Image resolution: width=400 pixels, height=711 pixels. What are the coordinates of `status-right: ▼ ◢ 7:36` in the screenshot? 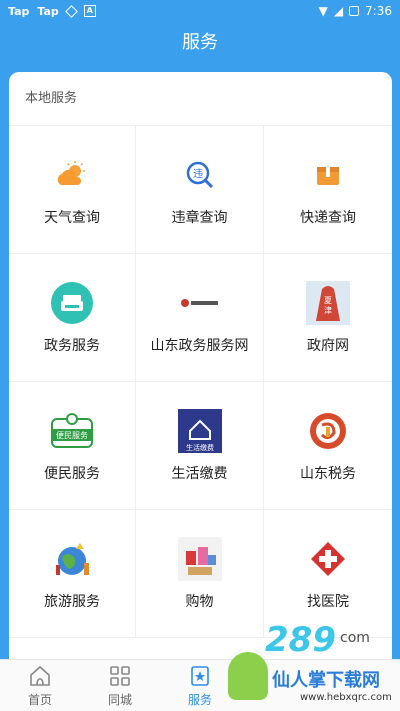 It's located at (355, 11).